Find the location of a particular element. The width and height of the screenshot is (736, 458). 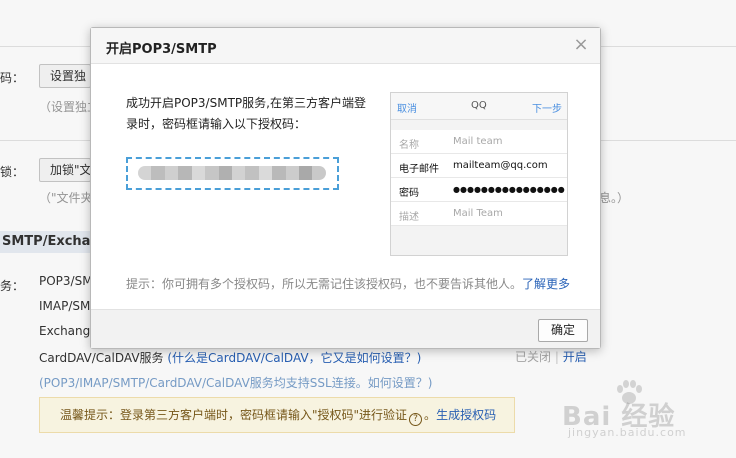

preview-navbar: 取消 QQ 下一步 is located at coordinates (479, 106).